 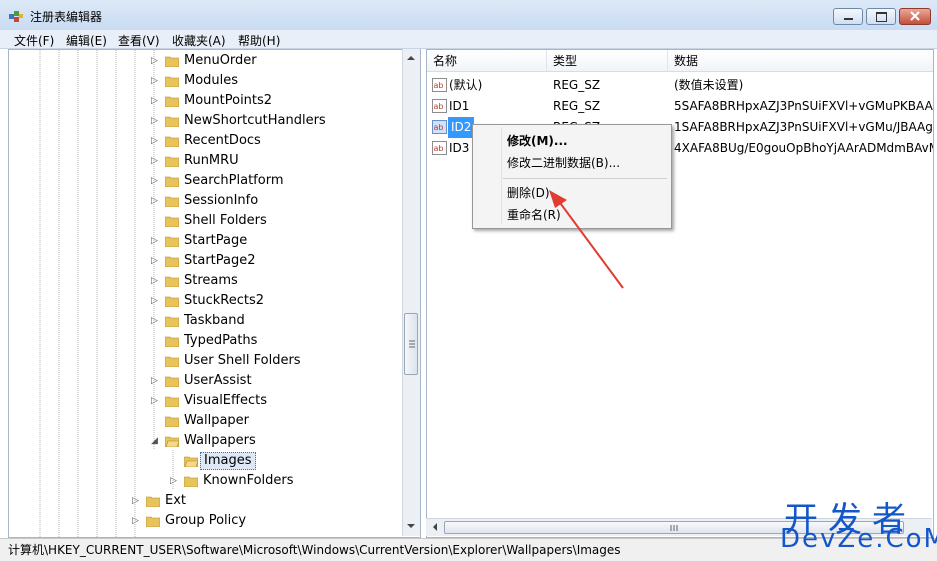 I want to click on value-type: REG_SZ, so click(x=577, y=85).